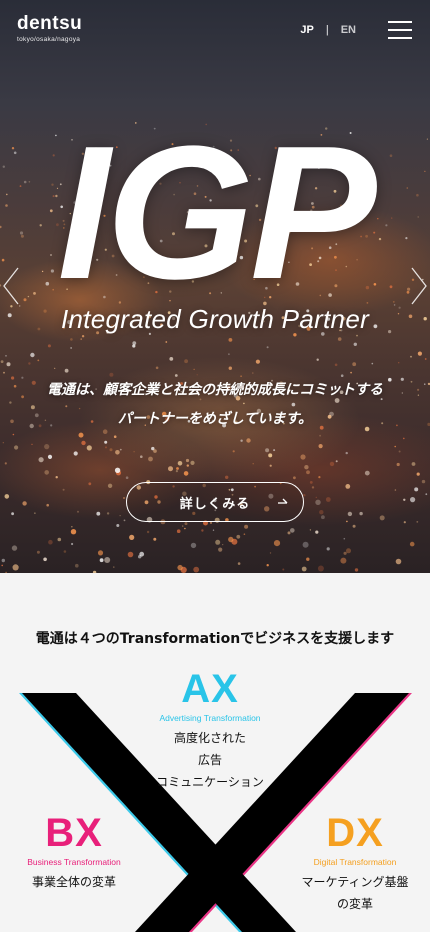 The image size is (430, 932). What do you see at coordinates (210, 718) in the screenshot?
I see `ax-english: Advertising Transformation` at bounding box center [210, 718].